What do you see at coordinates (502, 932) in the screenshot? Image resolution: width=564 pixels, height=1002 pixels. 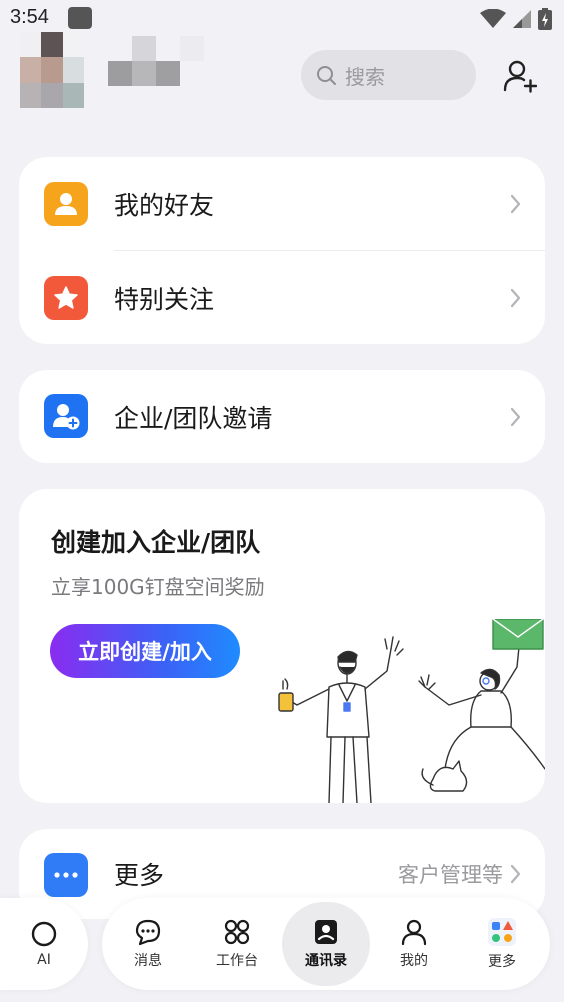 I see `apps-icon` at bounding box center [502, 932].